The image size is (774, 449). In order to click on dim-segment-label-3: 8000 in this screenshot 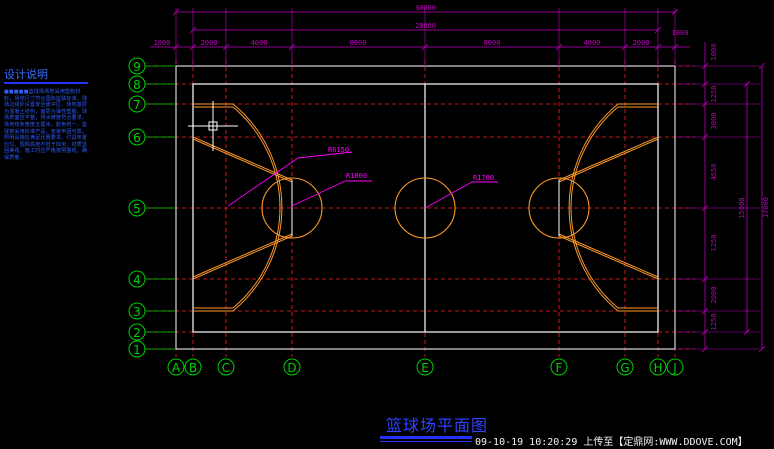, I will do `click(358, 43)`.